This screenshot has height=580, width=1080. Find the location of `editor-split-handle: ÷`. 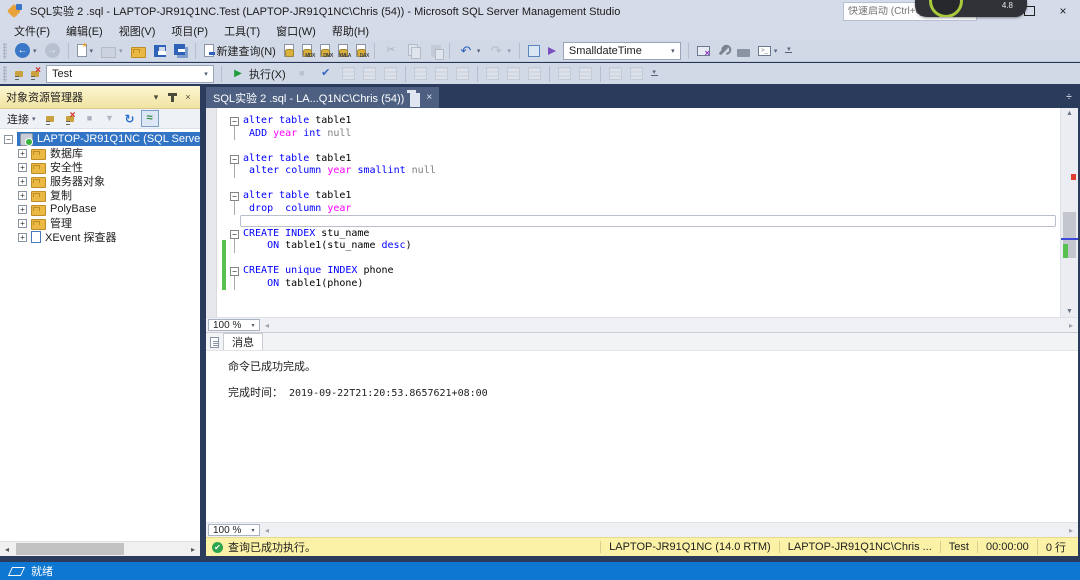

editor-split-handle: ÷ is located at coordinates (1069, 97).